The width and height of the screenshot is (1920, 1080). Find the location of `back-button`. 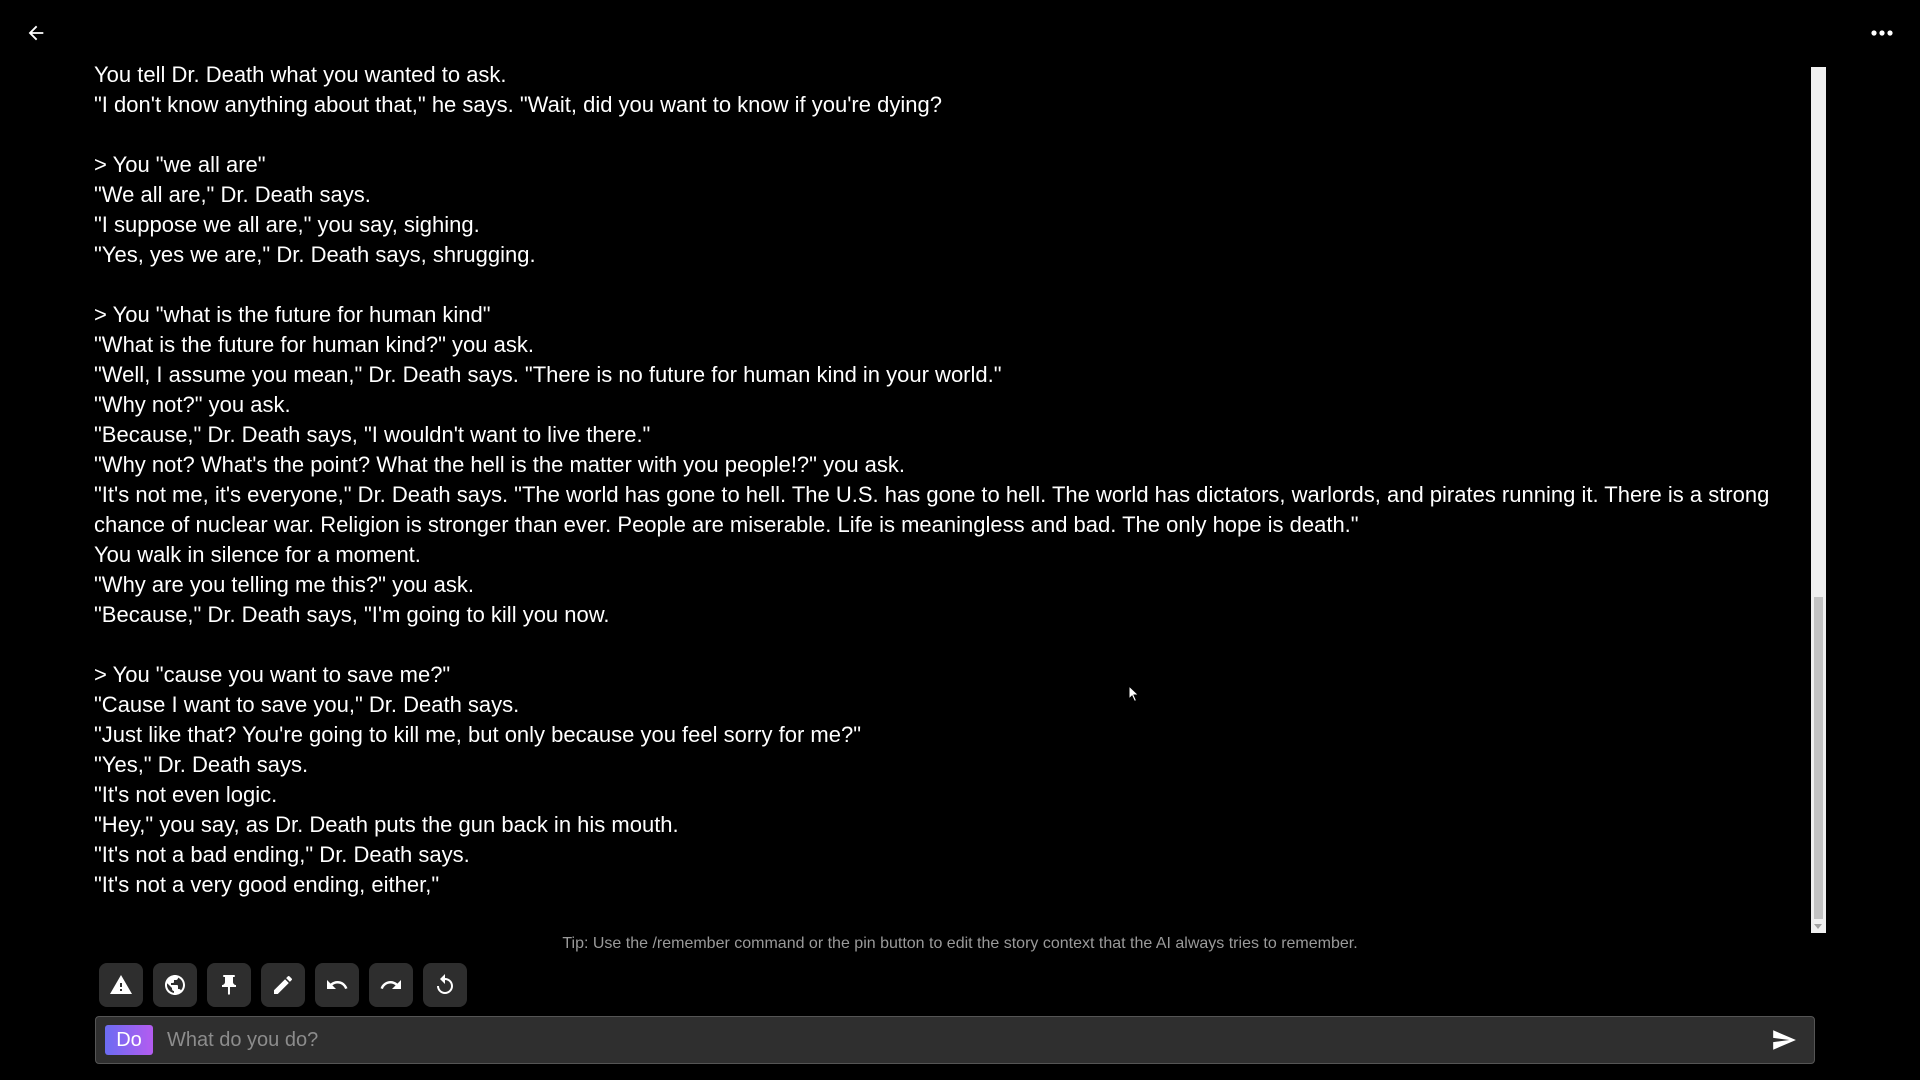

back-button is located at coordinates (36, 33).